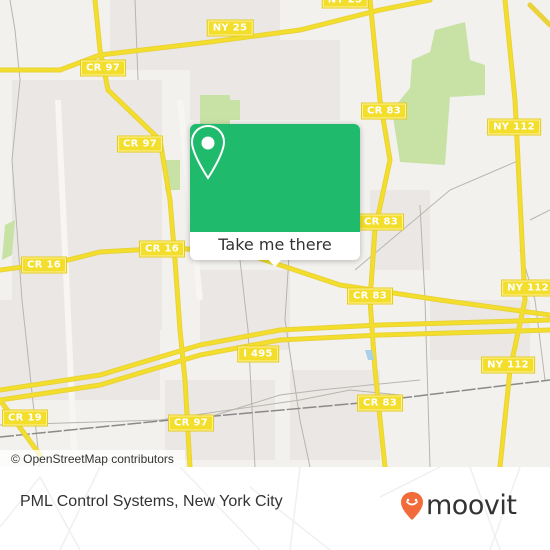 The image size is (550, 550). Describe the element at coordinates (412, 506) in the screenshot. I see `moovit-pin-icon` at that location.